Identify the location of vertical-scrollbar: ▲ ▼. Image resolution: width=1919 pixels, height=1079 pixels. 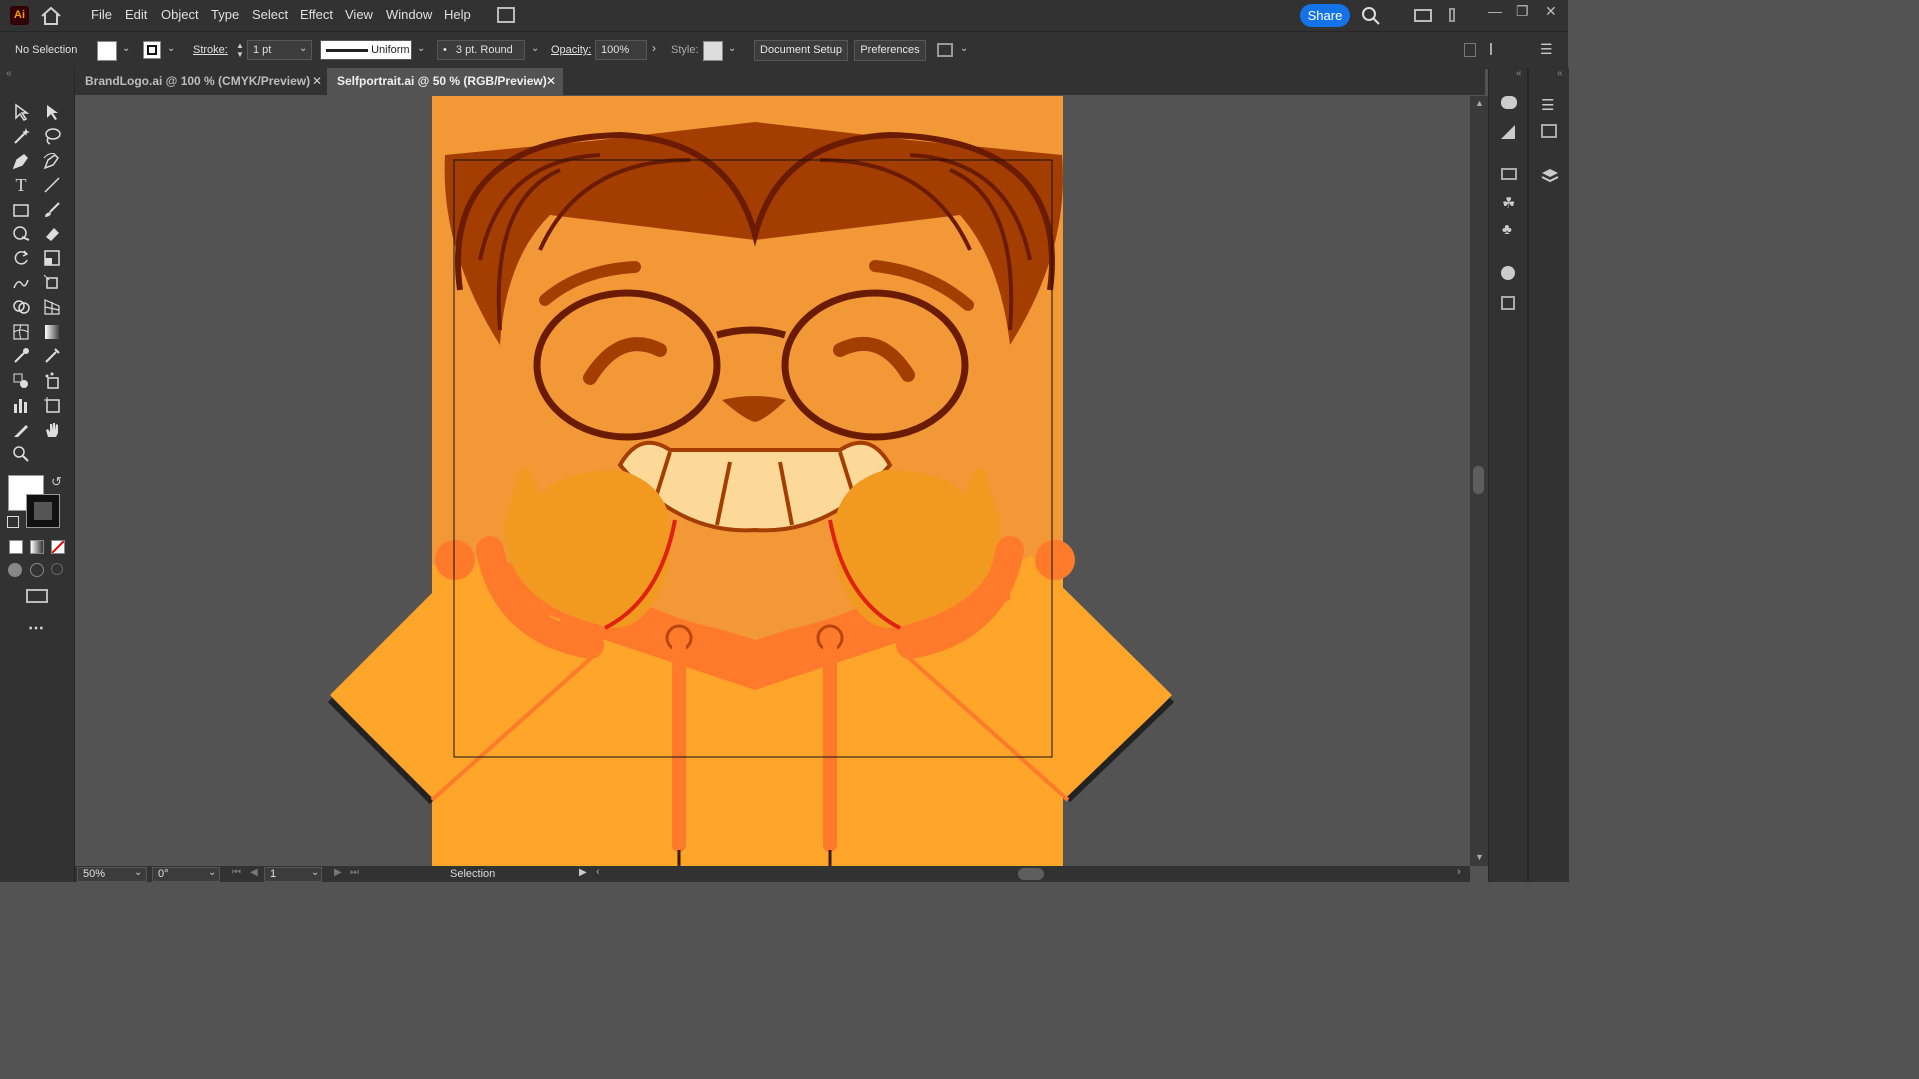
(1479, 481).